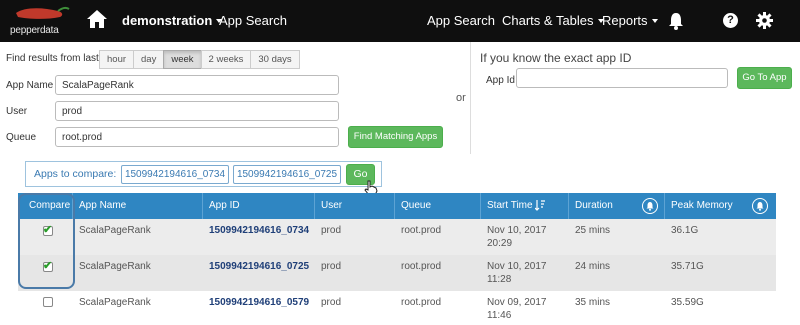  I want to click on queue-input, so click(197, 137).